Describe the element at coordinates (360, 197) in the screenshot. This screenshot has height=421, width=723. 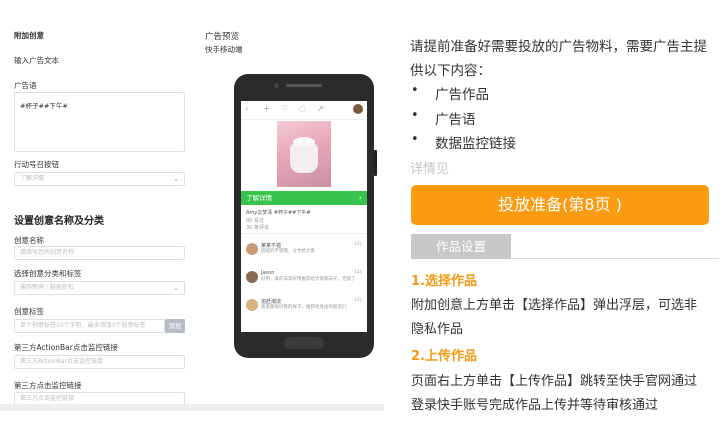
I see `chevron-right-icon: ›` at that location.